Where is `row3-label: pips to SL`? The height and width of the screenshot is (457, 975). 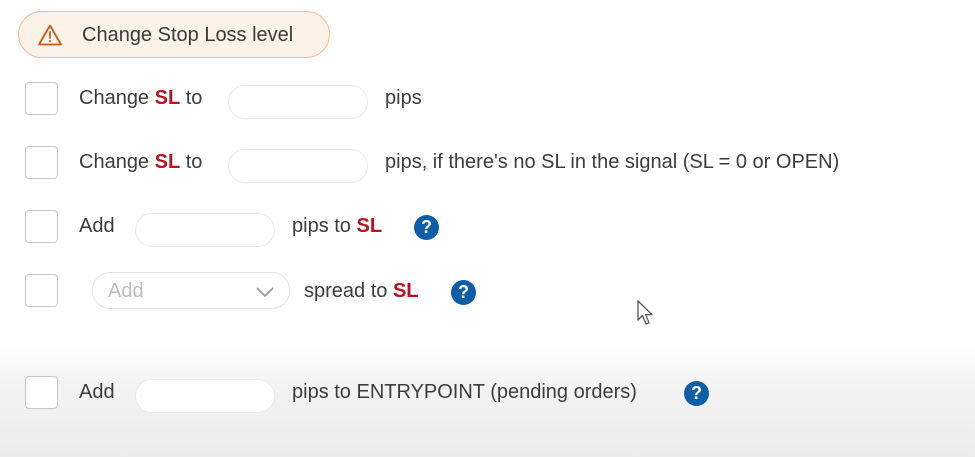 row3-label: pips to SL is located at coordinates (337, 226).